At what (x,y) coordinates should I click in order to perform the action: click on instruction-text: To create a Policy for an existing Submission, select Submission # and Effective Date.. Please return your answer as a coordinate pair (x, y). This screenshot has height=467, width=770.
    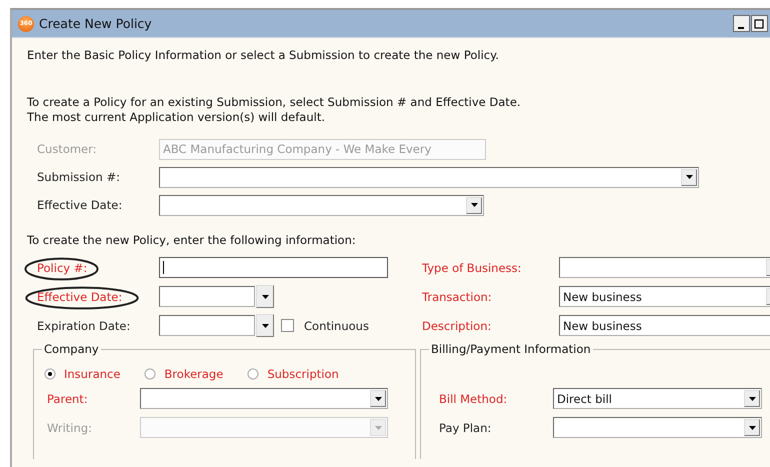
    Looking at the image, I should click on (274, 102).